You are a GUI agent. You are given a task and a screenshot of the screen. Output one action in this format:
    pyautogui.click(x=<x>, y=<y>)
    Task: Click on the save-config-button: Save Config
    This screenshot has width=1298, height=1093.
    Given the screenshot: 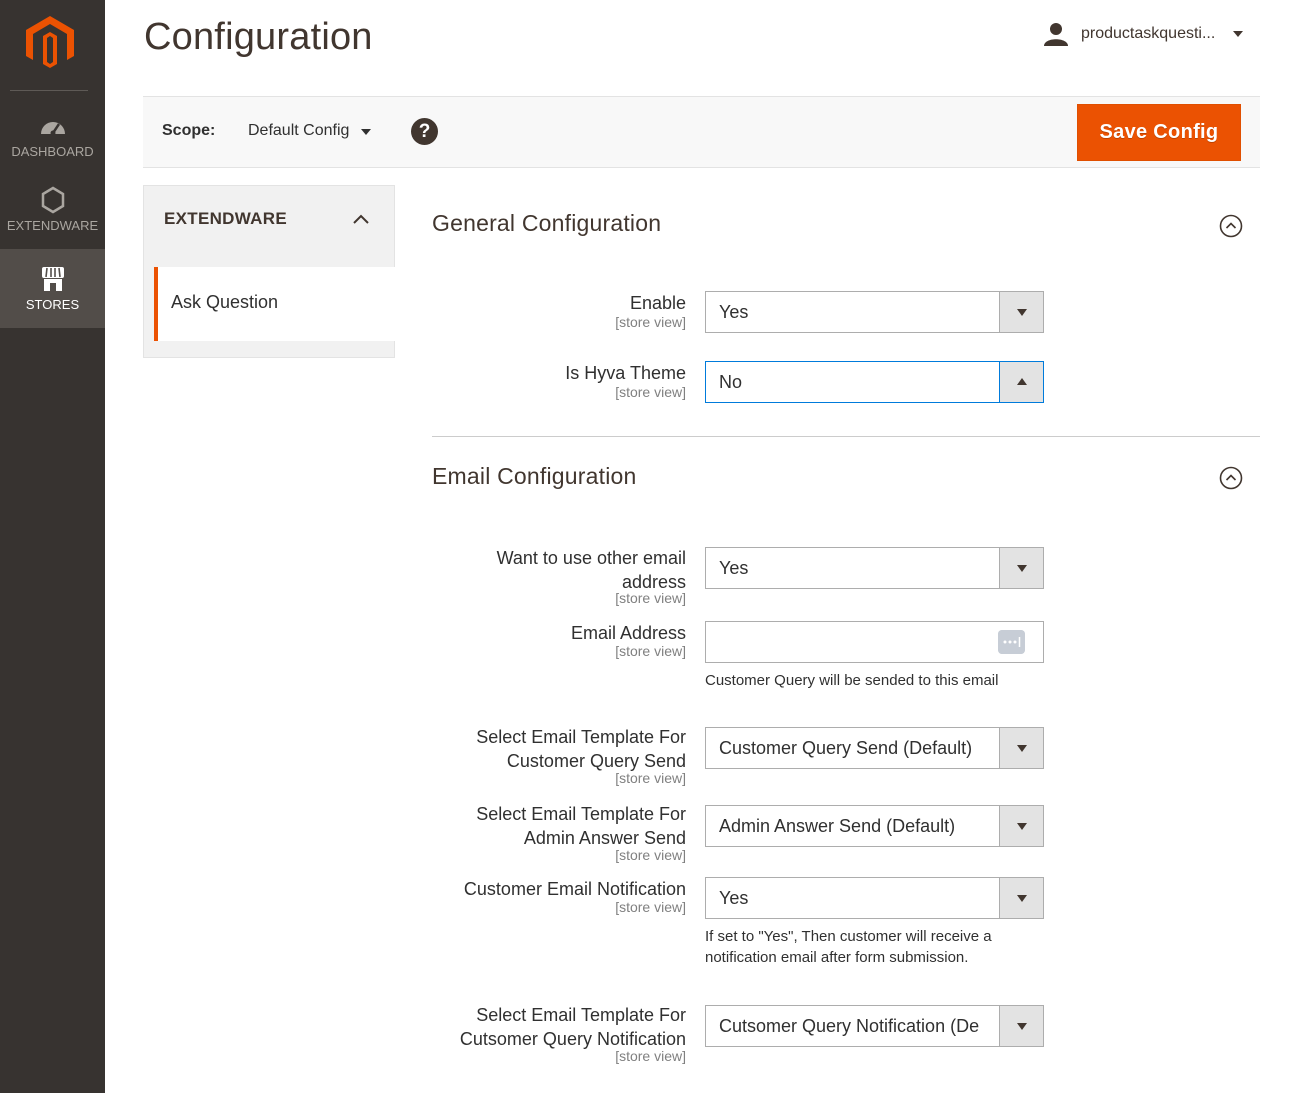 What is the action you would take?
    pyautogui.click(x=1159, y=132)
    